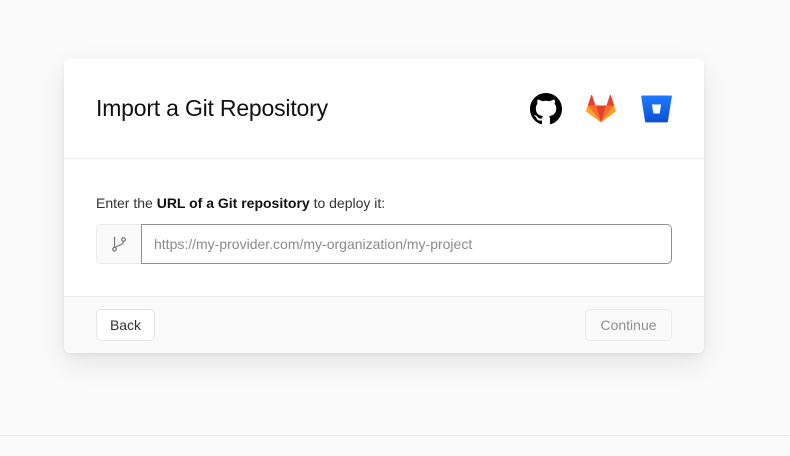 This screenshot has width=790, height=456. Describe the element at coordinates (384, 324) in the screenshot. I see `dialog-footer: Back Continue` at that location.